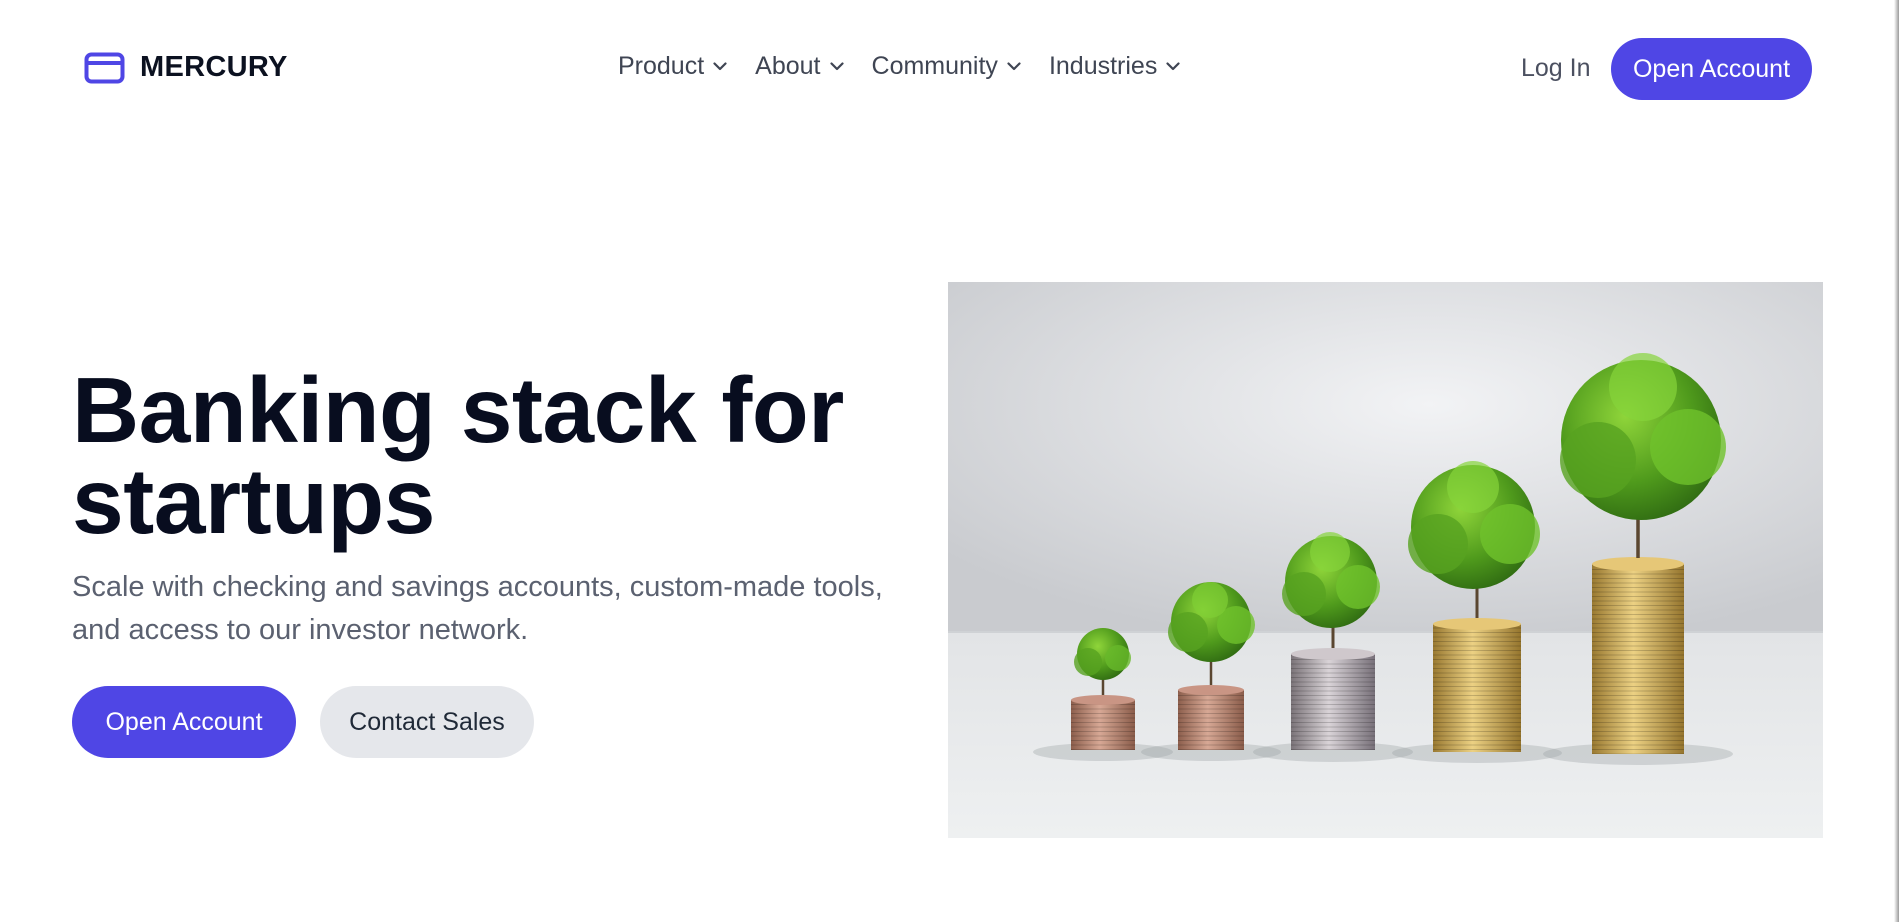  Describe the element at coordinates (788, 66) in the screenshot. I see `nav-item-label: About` at that location.